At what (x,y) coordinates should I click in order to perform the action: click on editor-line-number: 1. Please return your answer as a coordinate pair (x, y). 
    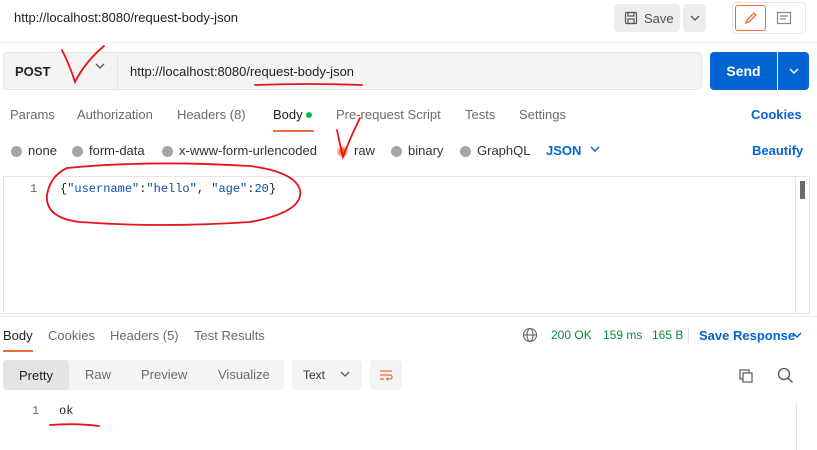
    Looking at the image, I should click on (34, 189).